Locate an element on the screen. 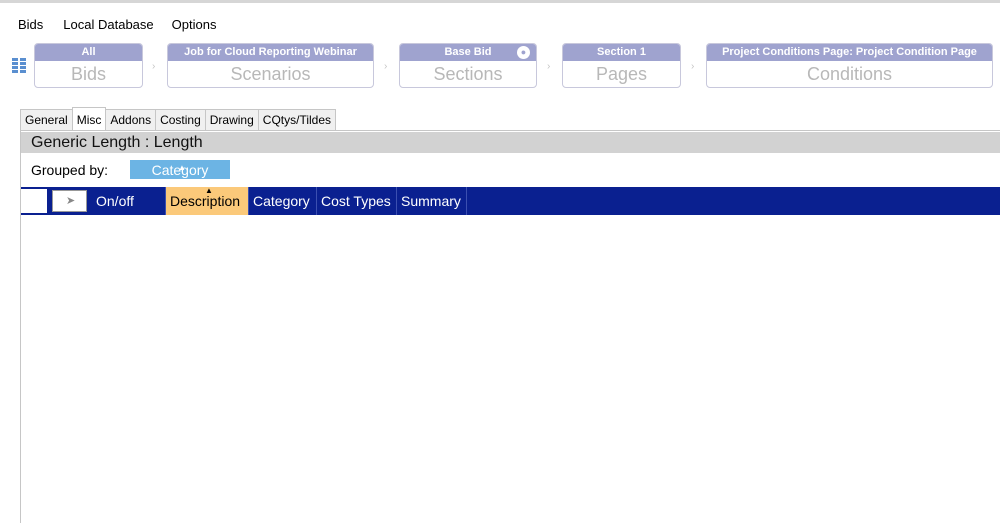  cursor-pointer-icon: ➤ is located at coordinates (71, 201).